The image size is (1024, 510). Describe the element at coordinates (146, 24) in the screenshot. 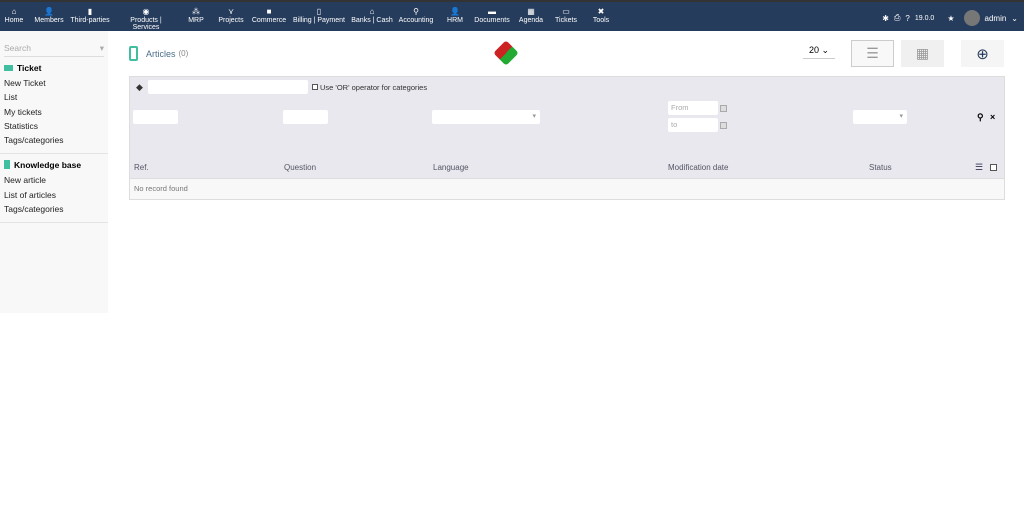

I see `menu-label: Products | Services` at that location.